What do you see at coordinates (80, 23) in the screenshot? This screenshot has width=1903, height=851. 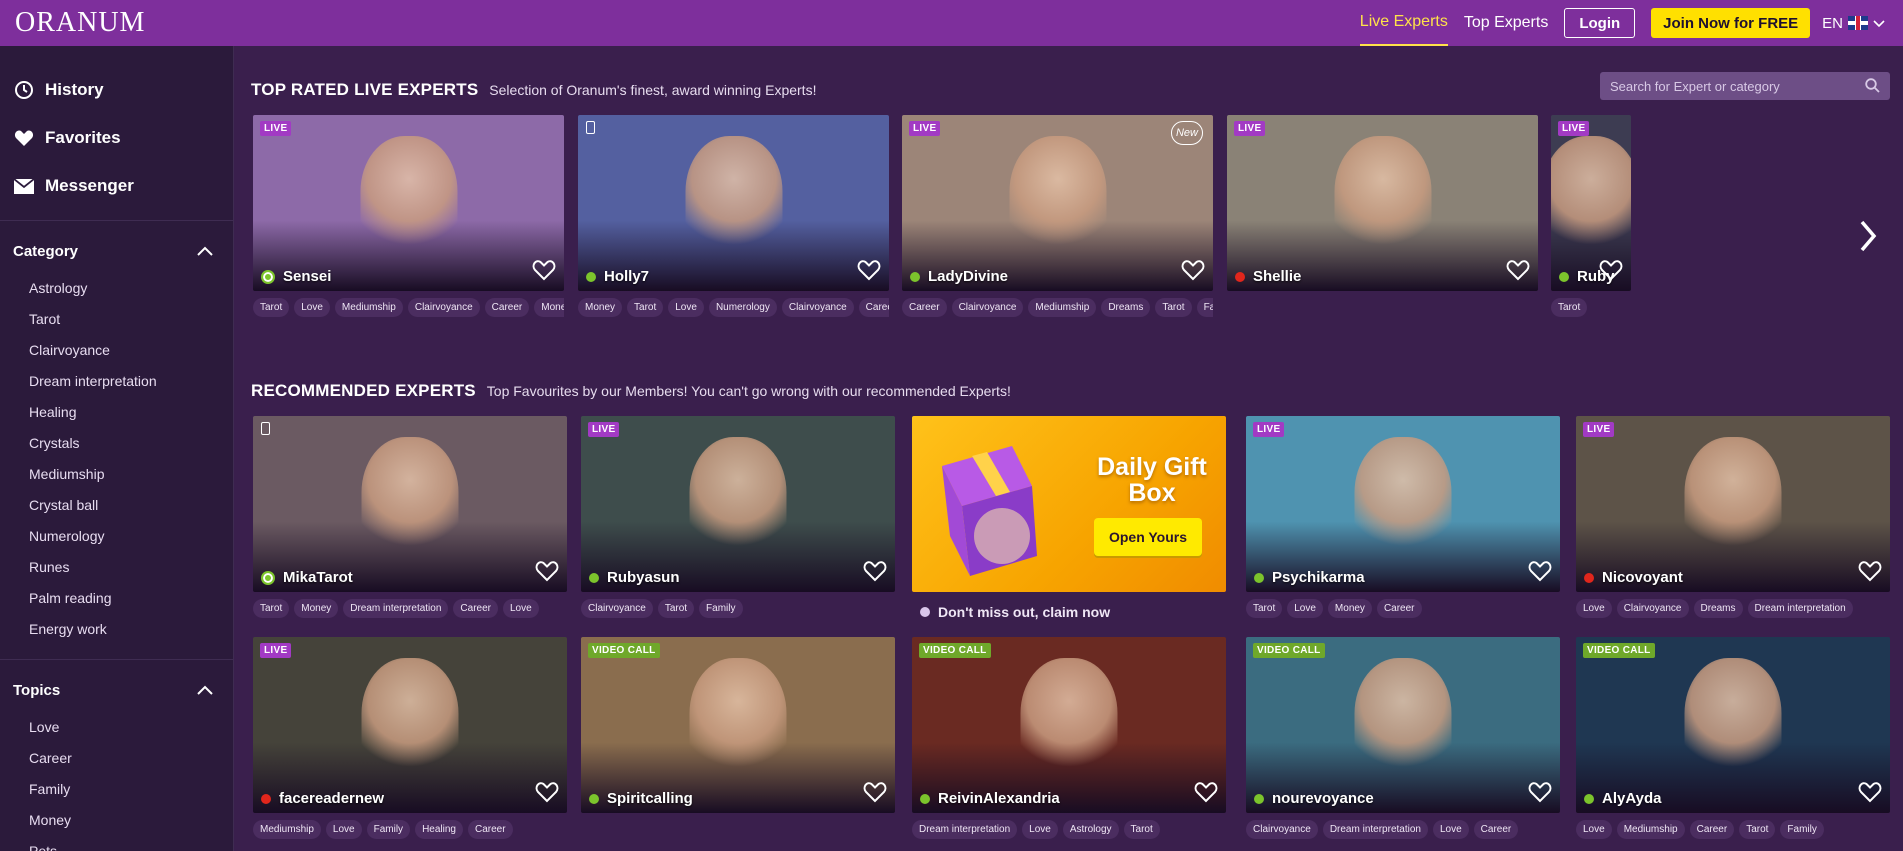 I see `logo: ORANUM` at bounding box center [80, 23].